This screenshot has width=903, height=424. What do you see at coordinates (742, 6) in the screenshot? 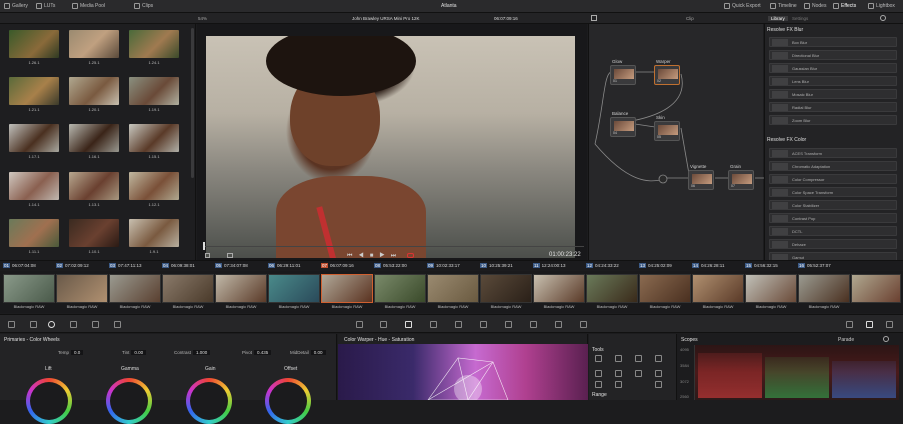
I see `quick-export-button: Quick Export` at bounding box center [742, 6].